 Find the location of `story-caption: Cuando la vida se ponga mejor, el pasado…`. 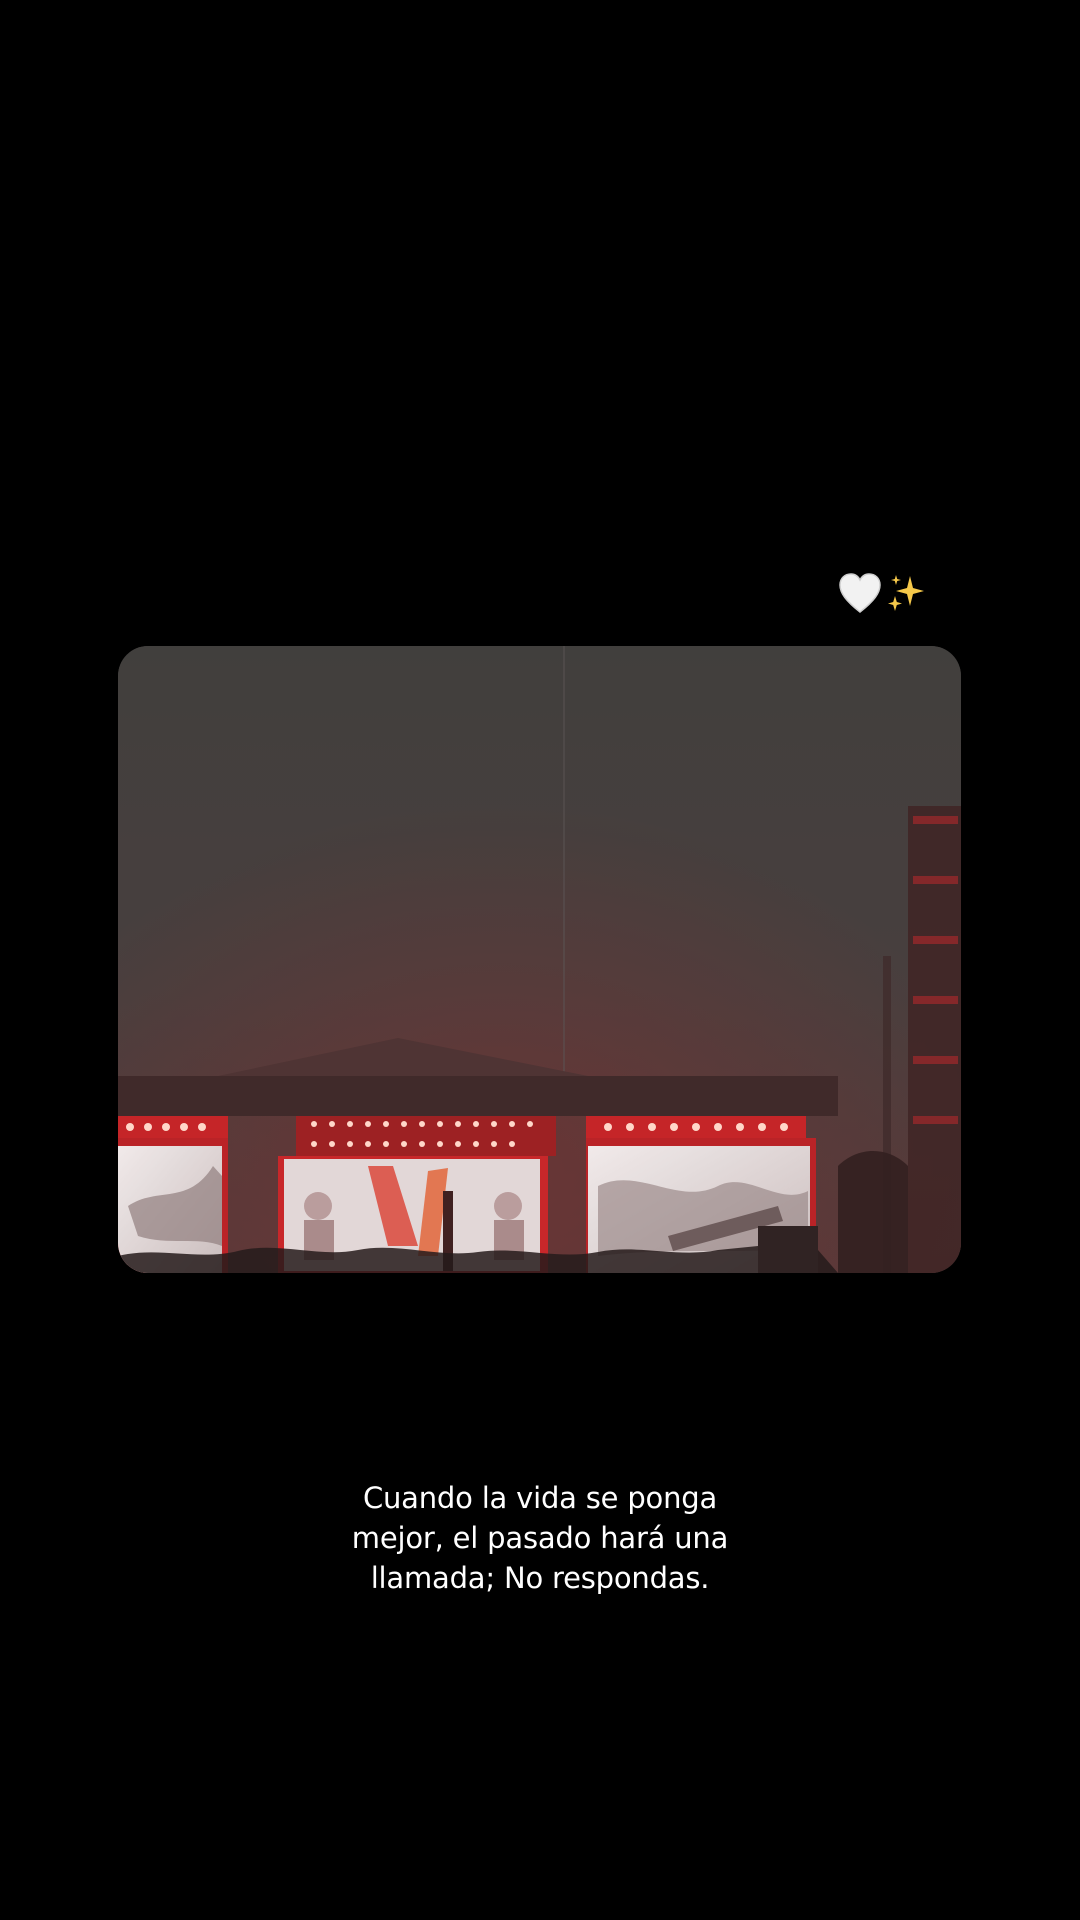

story-caption: Cuando la vida se ponga mejor, el pasado… is located at coordinates (540, 1538).